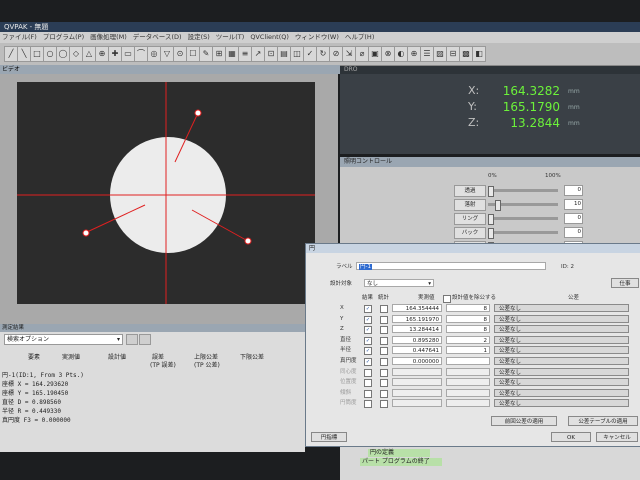 This screenshot has width=640, height=480. What do you see at coordinates (470, 191) in the screenshot?
I see `light-source-button: 透過` at bounding box center [470, 191].